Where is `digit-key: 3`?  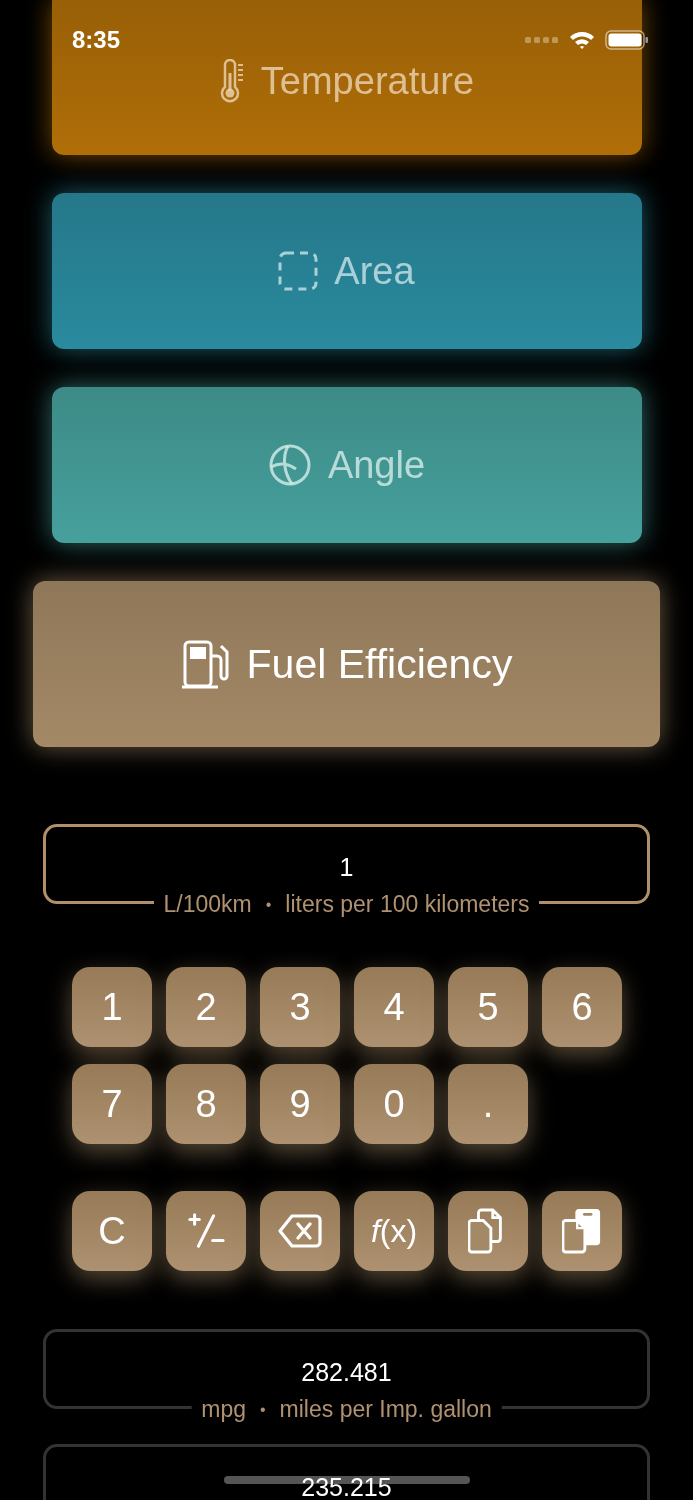 digit-key: 3 is located at coordinates (300, 1007).